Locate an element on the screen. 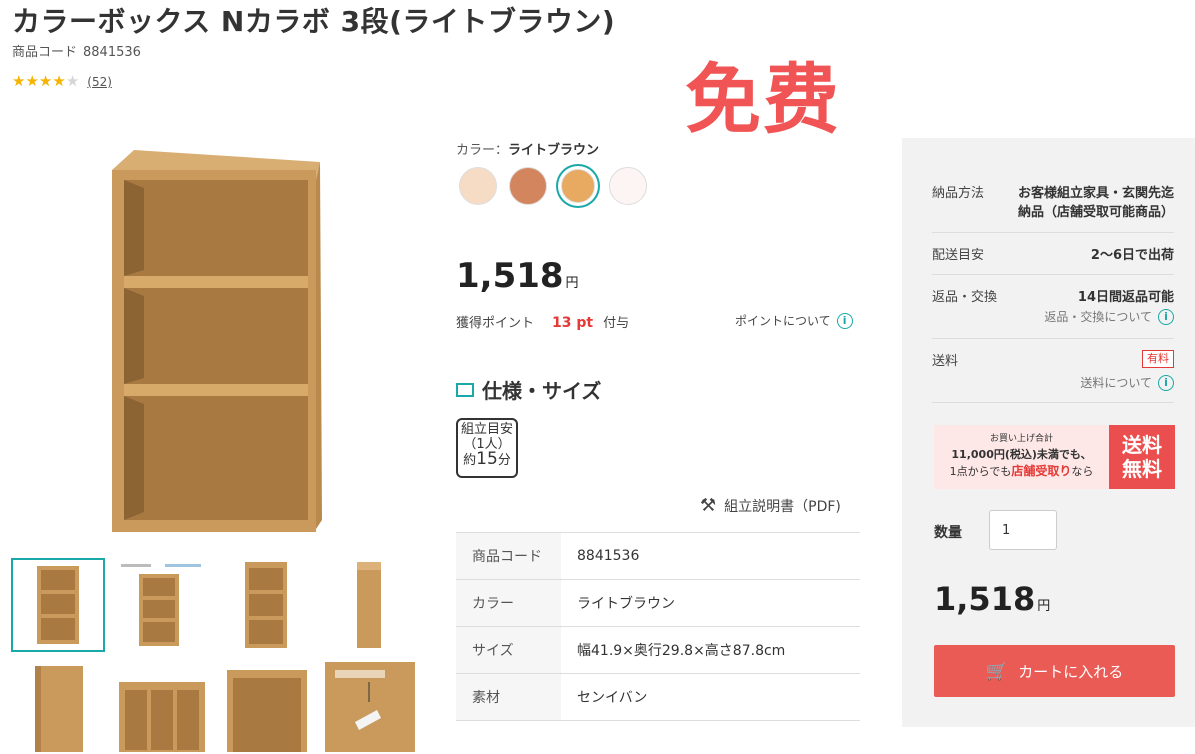 The height and width of the screenshot is (754, 1195). return-row: 返品・交換 14日間返品可能 返品・交換について i is located at coordinates (1053, 312).